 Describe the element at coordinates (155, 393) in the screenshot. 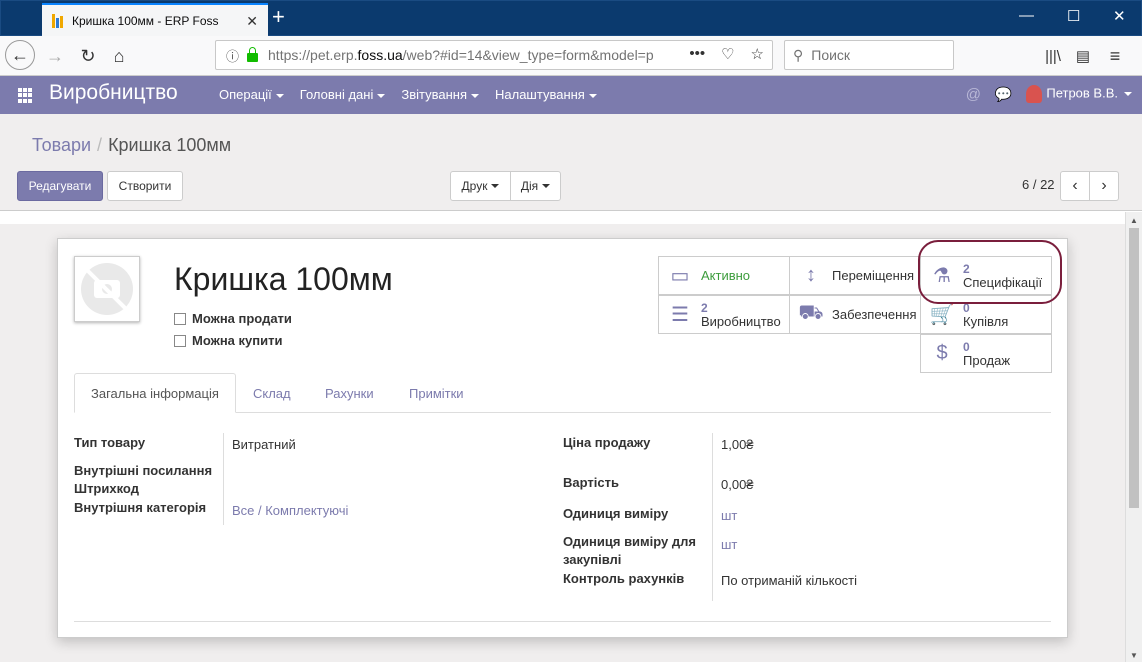

I see `tab-general-info: Загальна інформація` at that location.